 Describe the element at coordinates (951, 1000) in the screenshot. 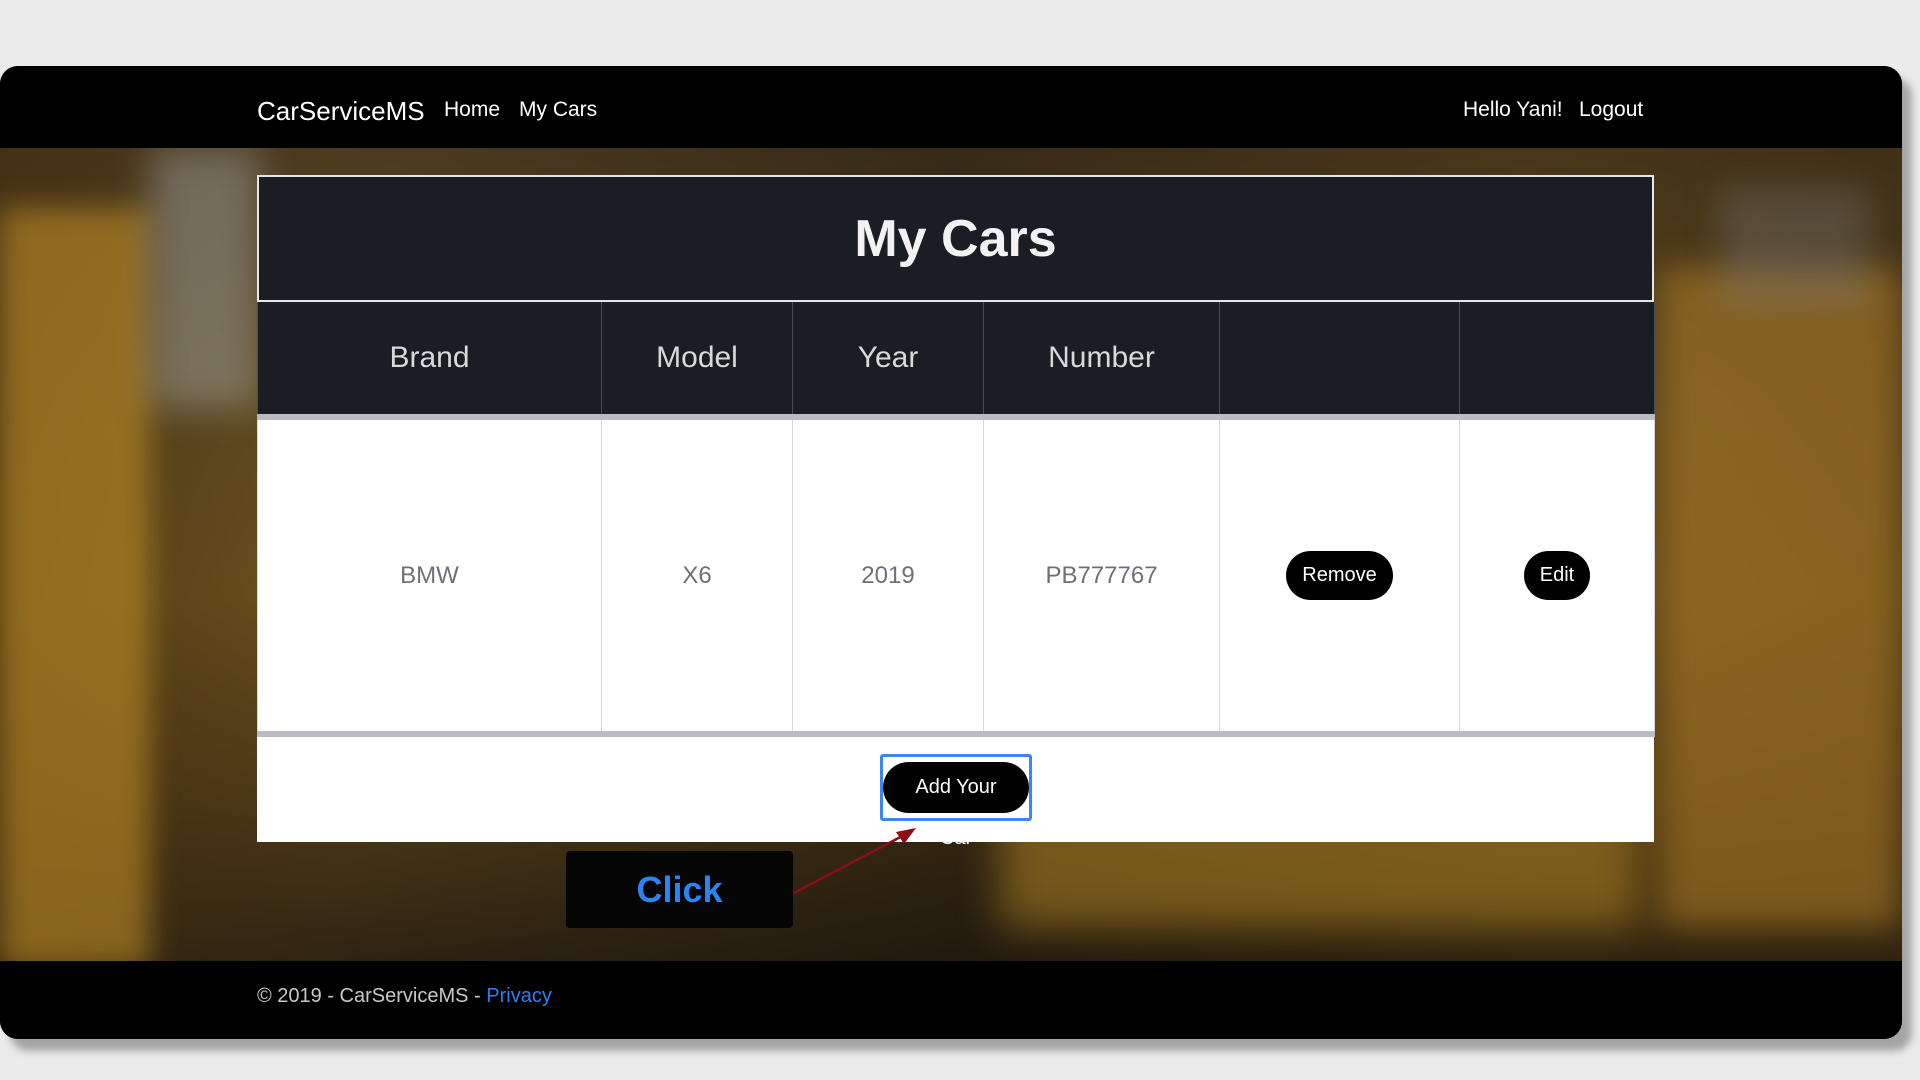

I see `footer: © 2019 - CarServiceMS - Privacy` at that location.